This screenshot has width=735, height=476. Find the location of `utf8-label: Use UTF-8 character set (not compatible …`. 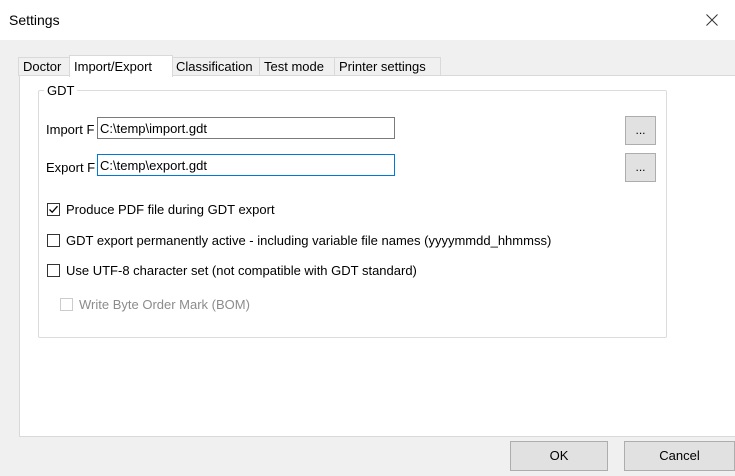

utf8-label: Use UTF-8 character set (not compatible … is located at coordinates (241, 270).